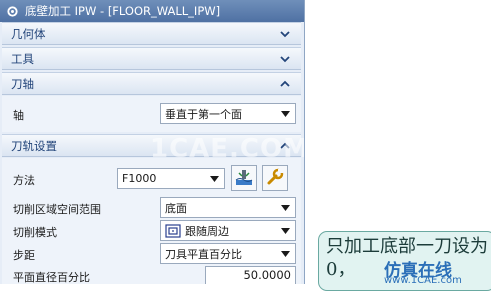  I want to click on section-path-settings: 刀轨设置, so click(151, 145).